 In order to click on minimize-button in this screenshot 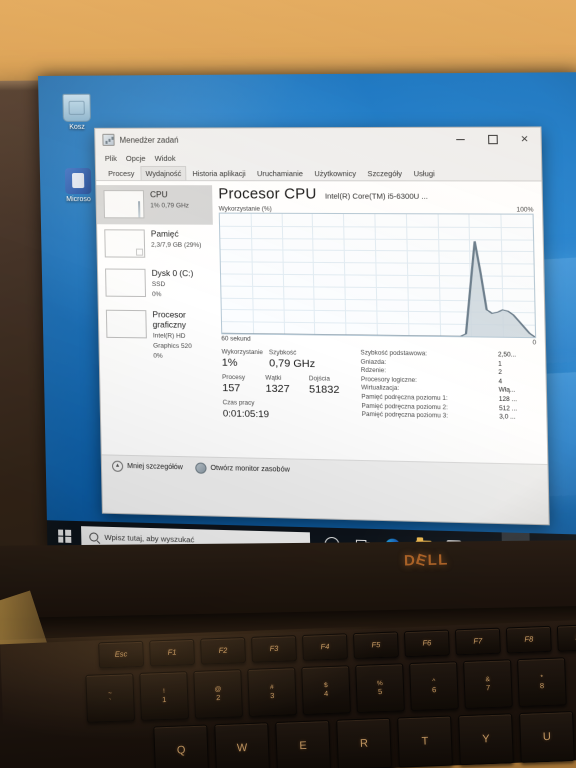, I will do `click(460, 139)`.